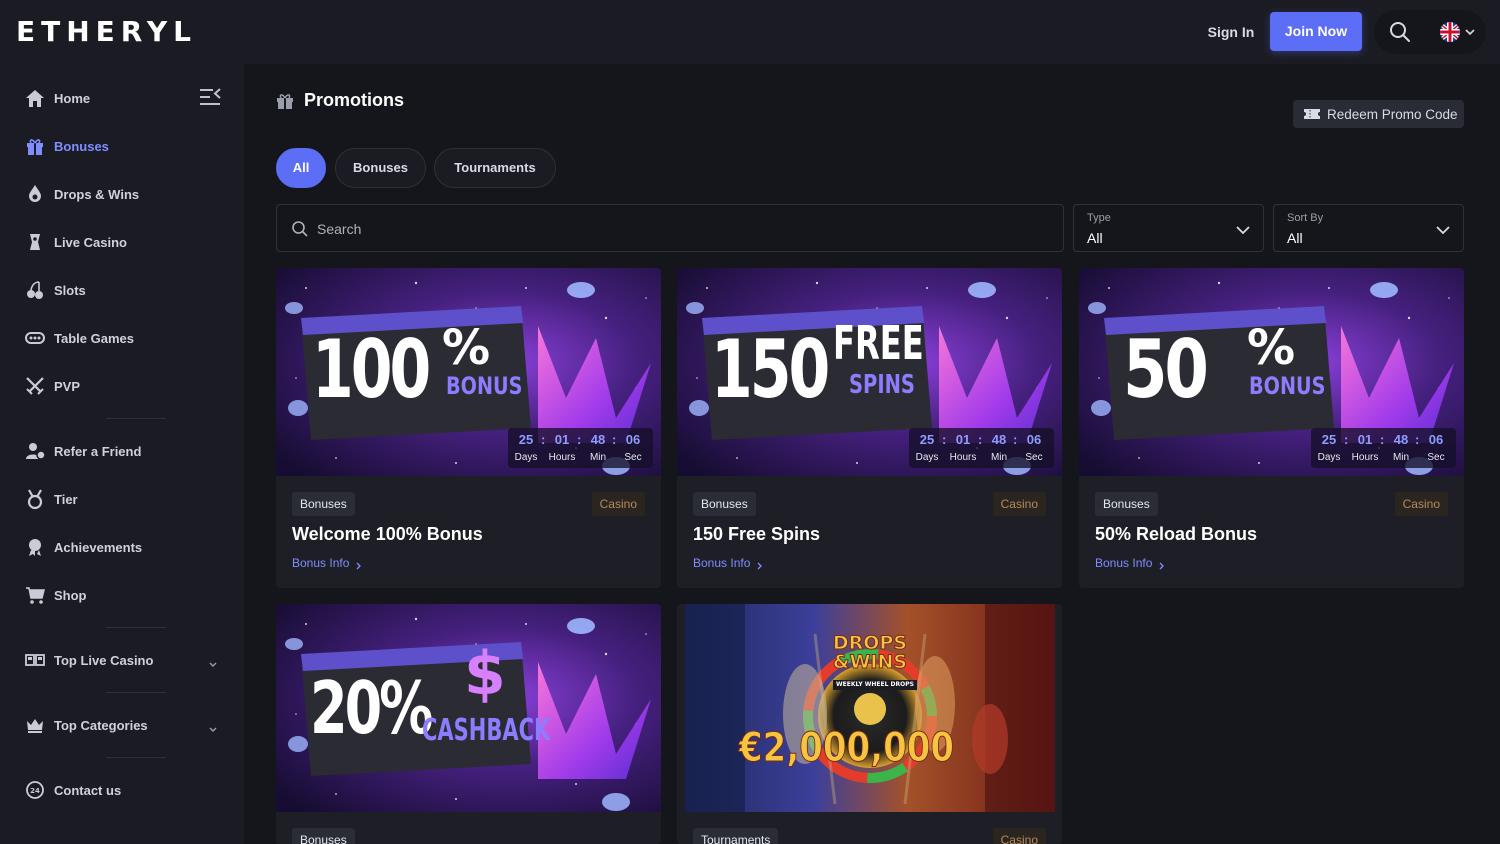 The image size is (1500, 844). I want to click on sort-by-label: Sort By, so click(1305, 218).